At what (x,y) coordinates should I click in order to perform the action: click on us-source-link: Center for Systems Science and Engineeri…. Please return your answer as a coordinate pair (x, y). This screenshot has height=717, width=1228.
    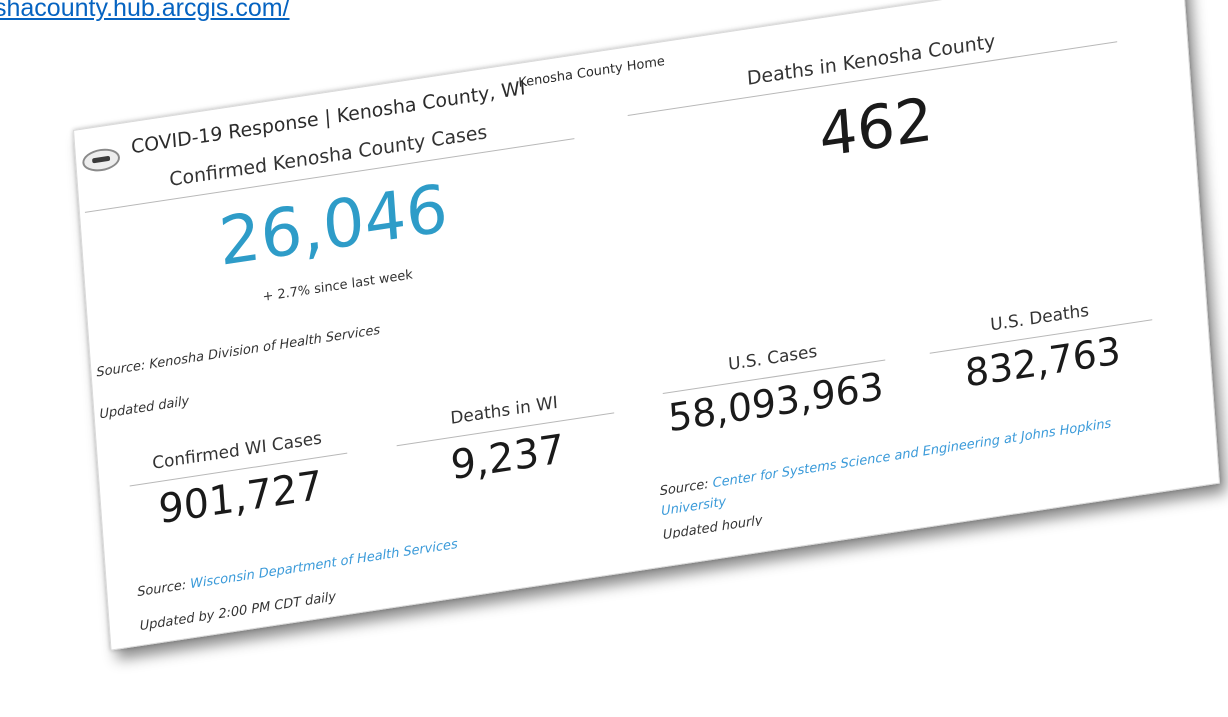
    Looking at the image, I should click on (912, 453).